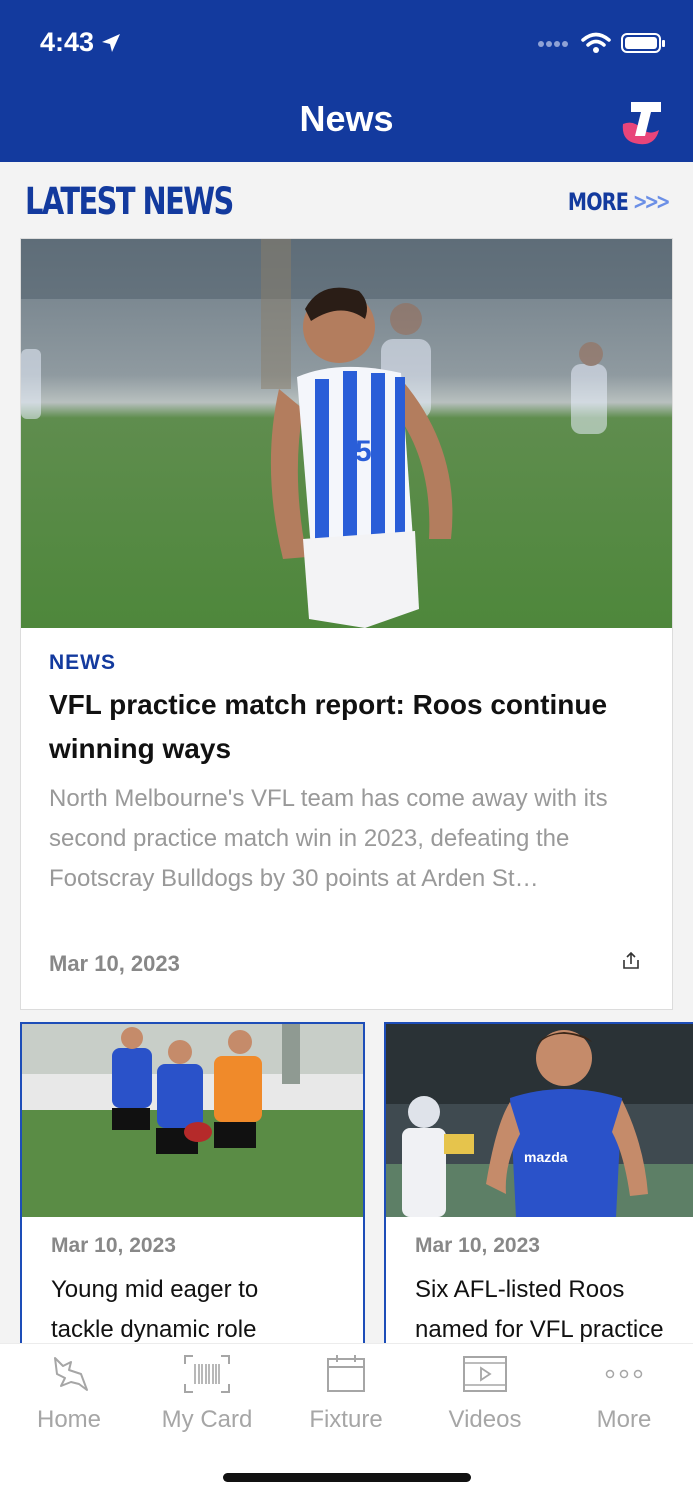 Image resolution: width=693 pixels, height=1500 pixels. I want to click on latest-news-header: LATEST NEWS MORE >>>, so click(346, 200).